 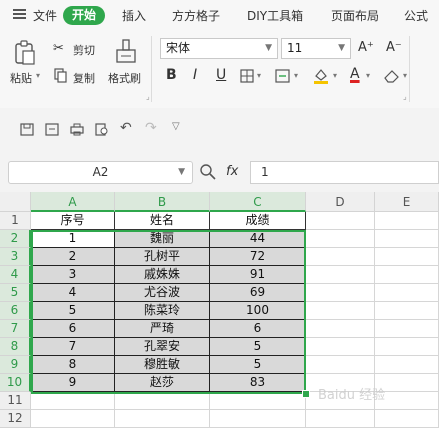 What do you see at coordinates (15, 329) in the screenshot?
I see `row-header-7: 7` at bounding box center [15, 329].